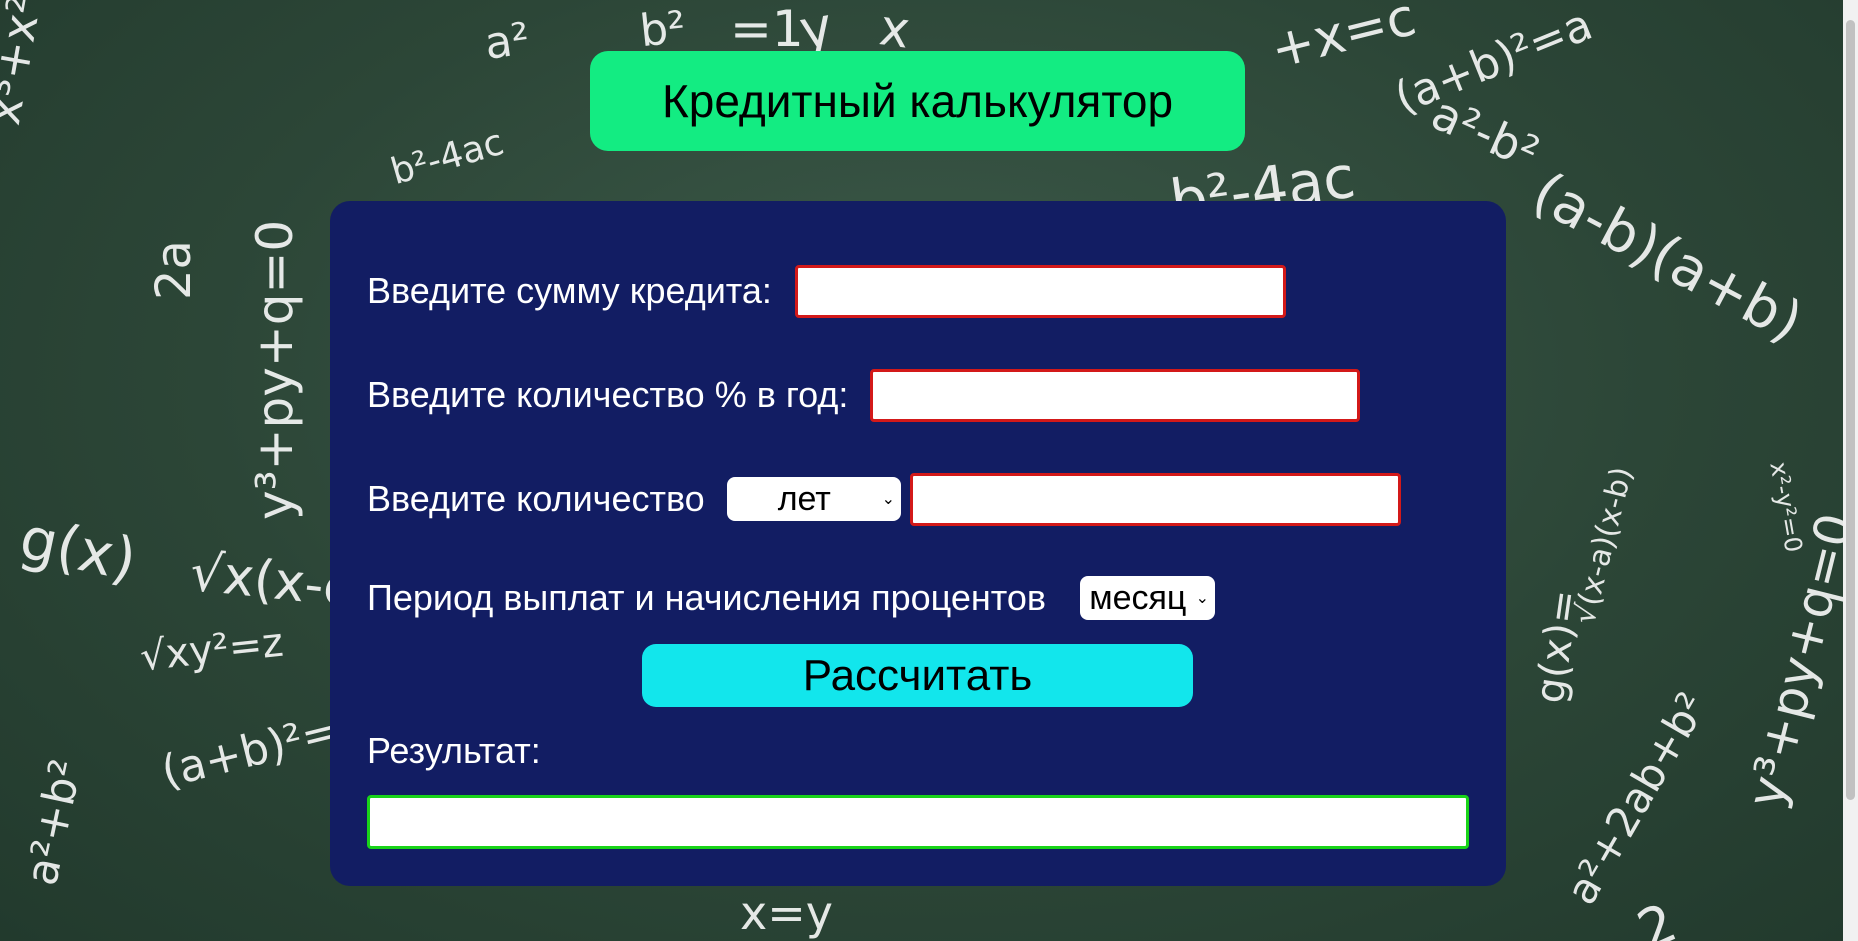  Describe the element at coordinates (1155, 499) in the screenshot. I see `term-input` at that location.